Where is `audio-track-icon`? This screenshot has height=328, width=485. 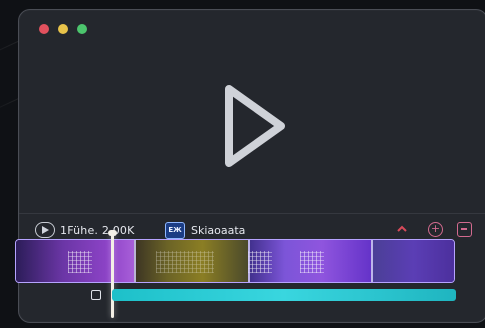 audio-track-icon is located at coordinates (96, 295).